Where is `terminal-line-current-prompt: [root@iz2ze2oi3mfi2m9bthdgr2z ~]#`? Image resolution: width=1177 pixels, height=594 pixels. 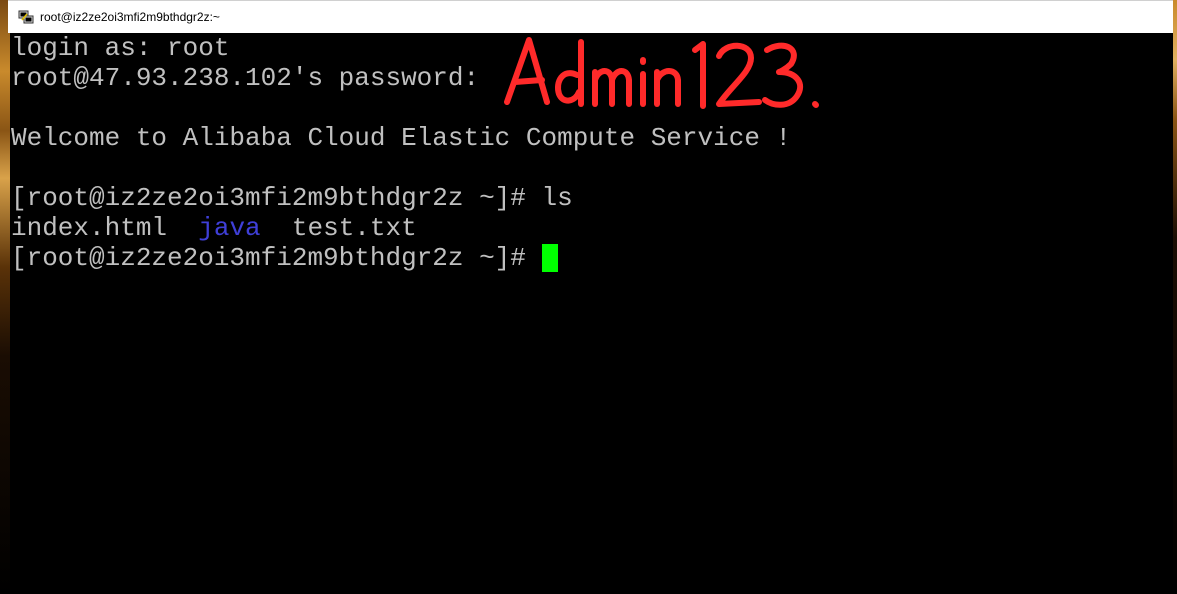
terminal-line-current-prompt: [root@iz2ze2oi3mfi2m9bthdgr2z ~]# is located at coordinates (284, 258).